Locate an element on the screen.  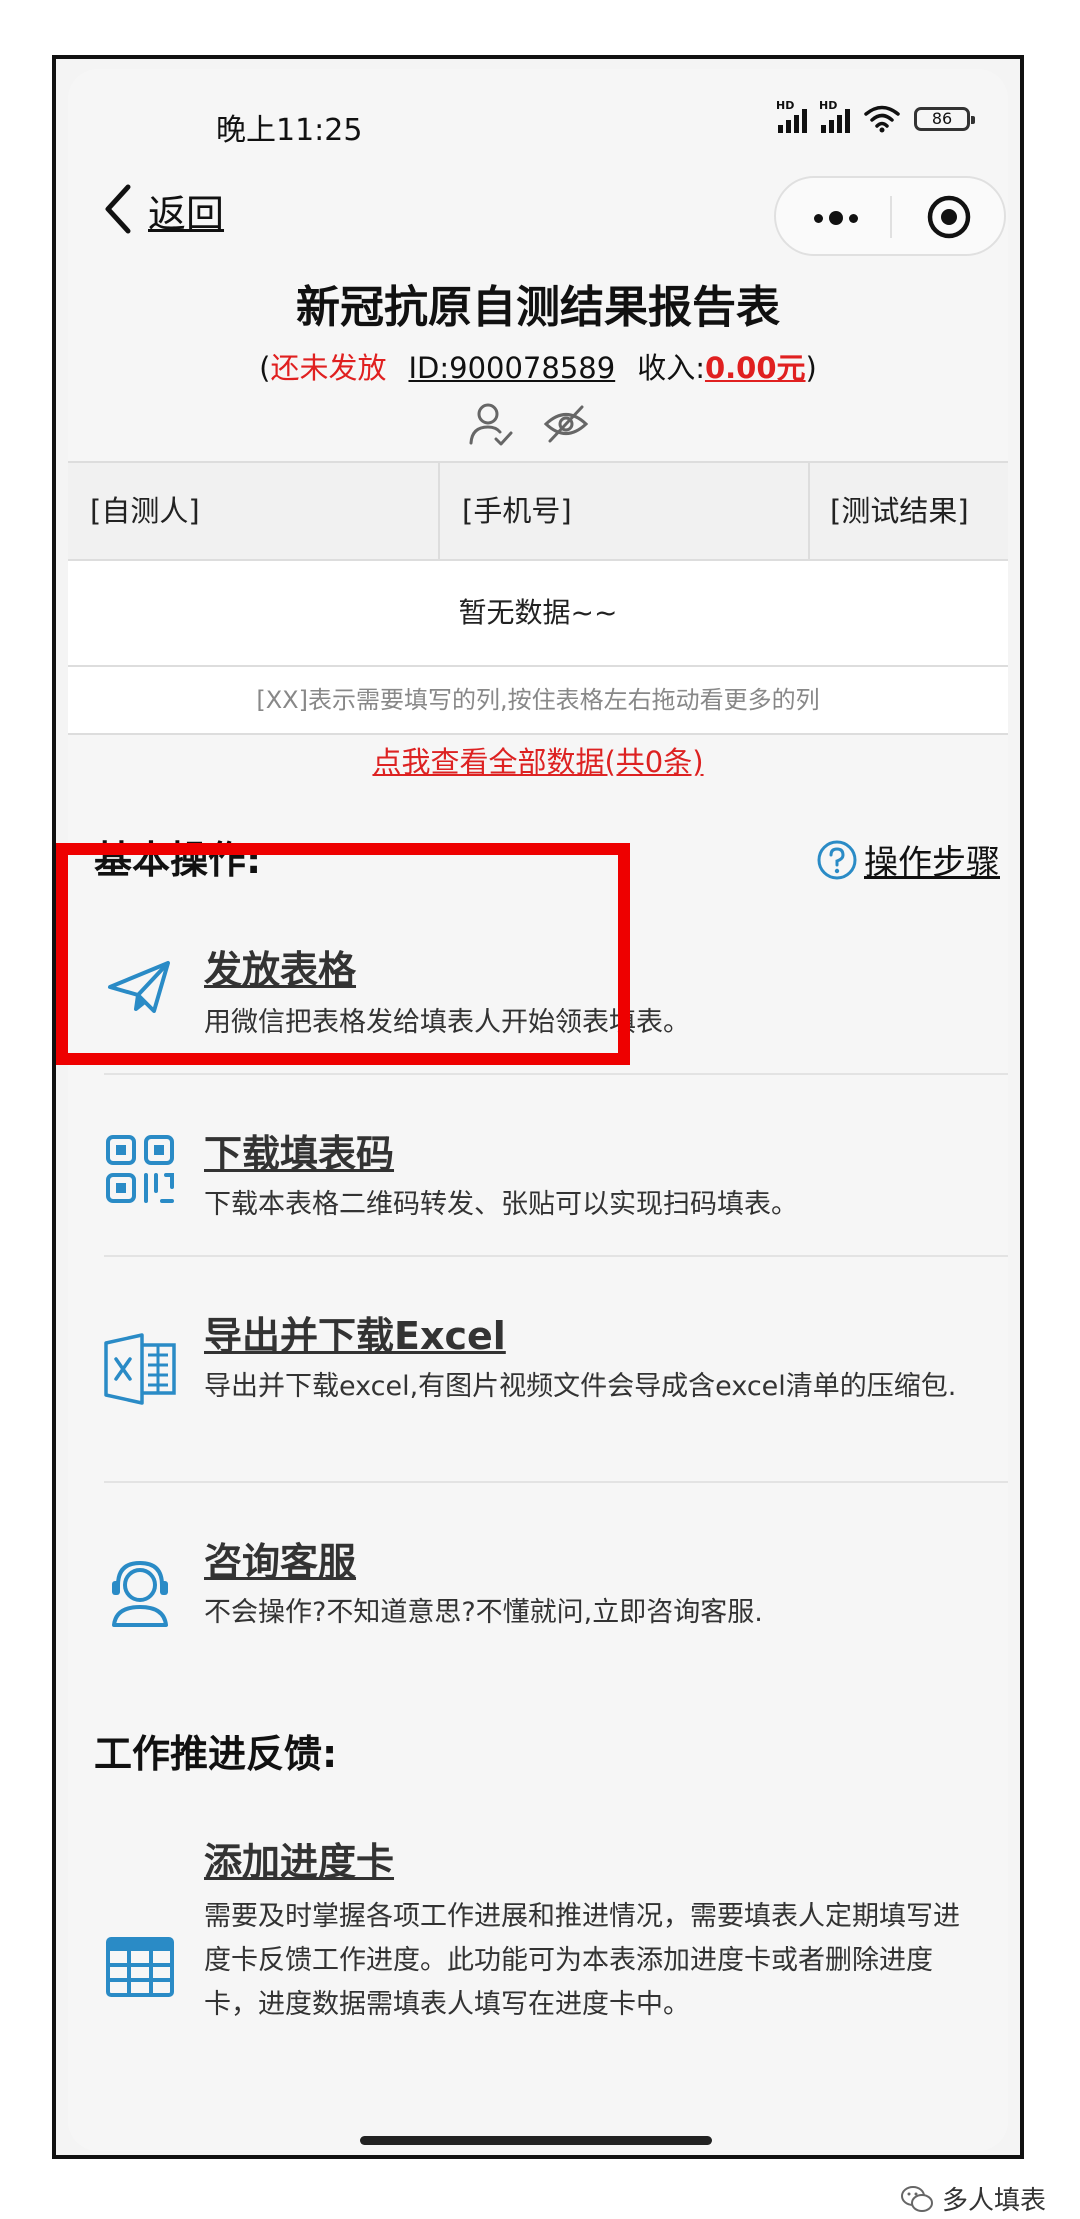
highlight-annotation-box is located at coordinates (343, 954).